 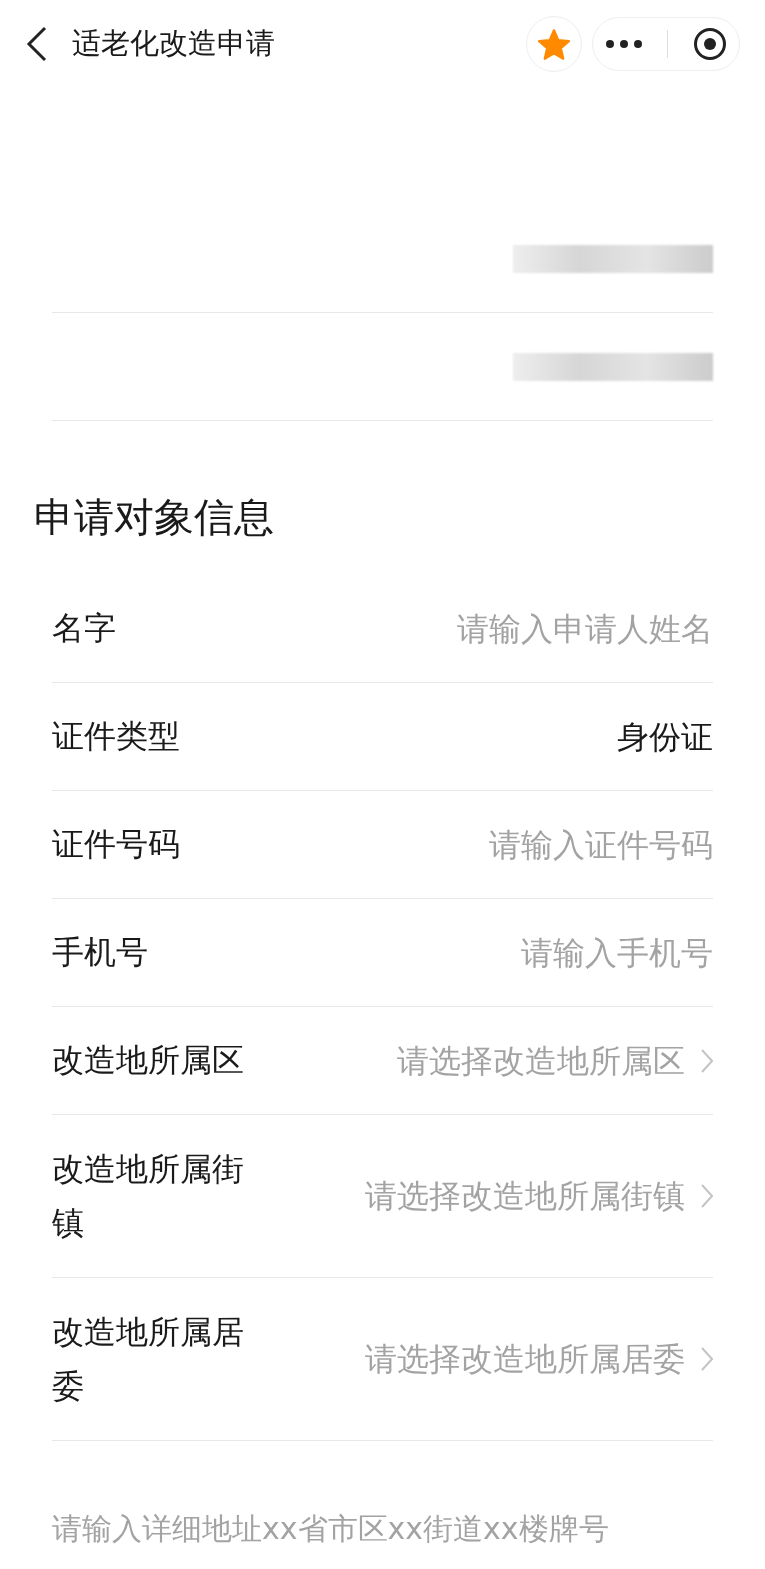 What do you see at coordinates (493, 736) in the screenshot?
I see `select-field: 身份证` at bounding box center [493, 736].